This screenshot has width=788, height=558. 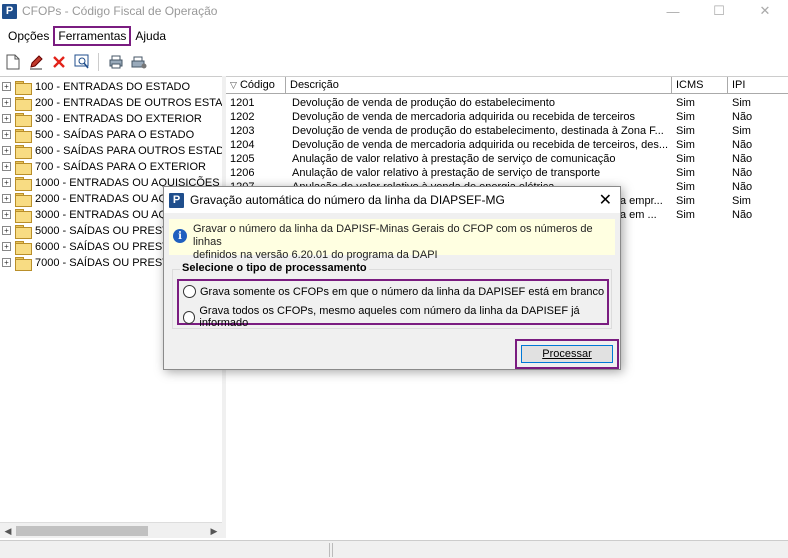 I want to click on maximize-icon: ☐, so click(x=719, y=11).